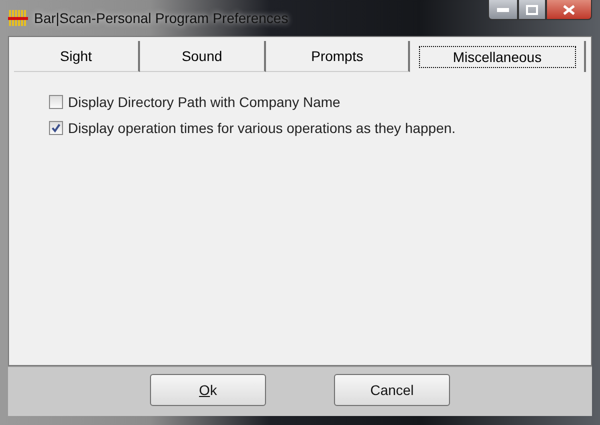 The image size is (600, 425). I want to click on close-icon, so click(569, 9).